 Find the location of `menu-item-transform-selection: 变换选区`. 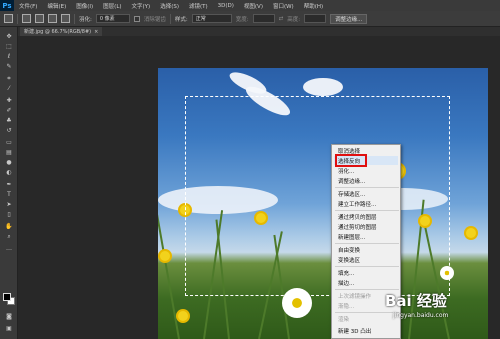

menu-item-transform-selection: 变换选区 is located at coordinates (349, 260).